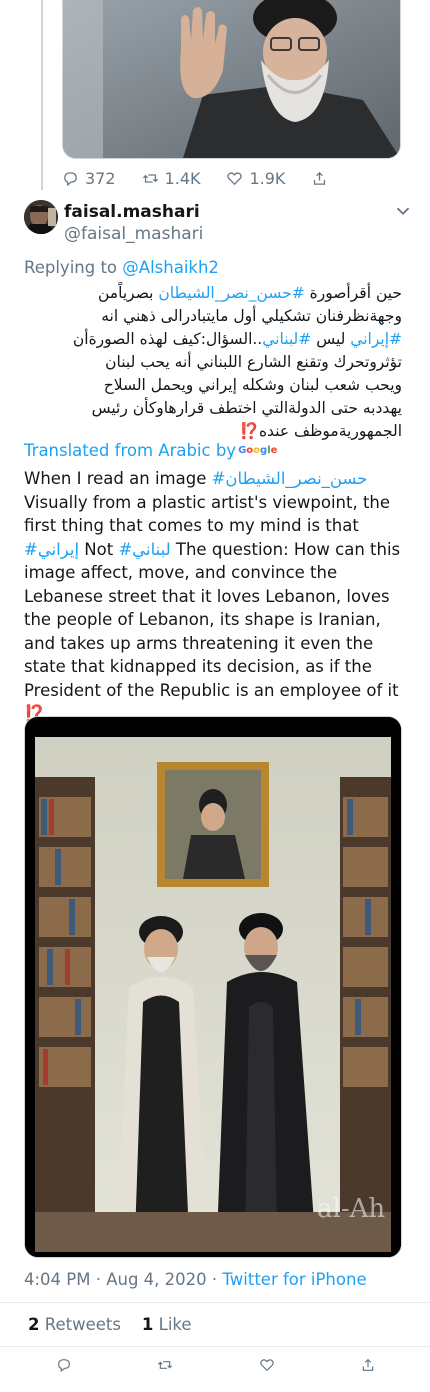  What do you see at coordinates (167, 339) in the screenshot?
I see `arabic-text: ..السؤال:كيف لهذه الصورةأن` at bounding box center [167, 339].